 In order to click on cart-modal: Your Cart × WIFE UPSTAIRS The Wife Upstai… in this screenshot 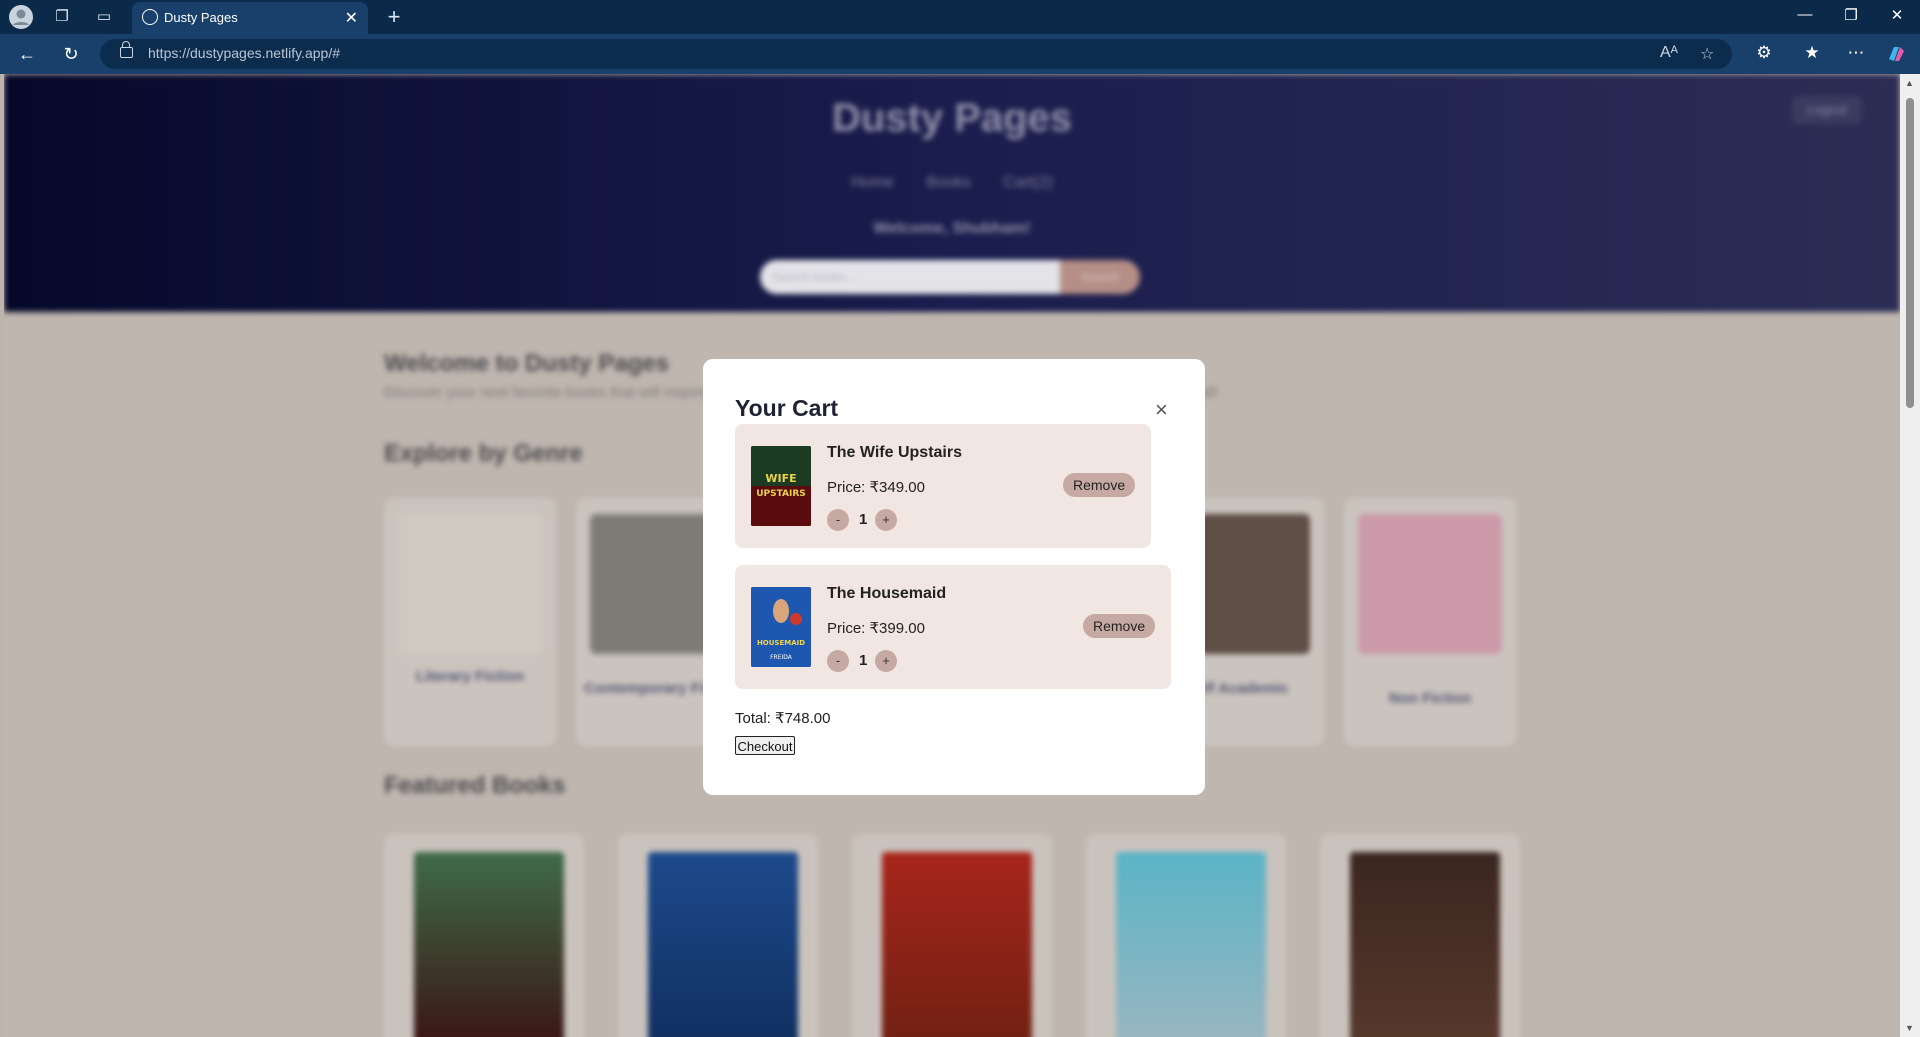, I will do `click(954, 577)`.